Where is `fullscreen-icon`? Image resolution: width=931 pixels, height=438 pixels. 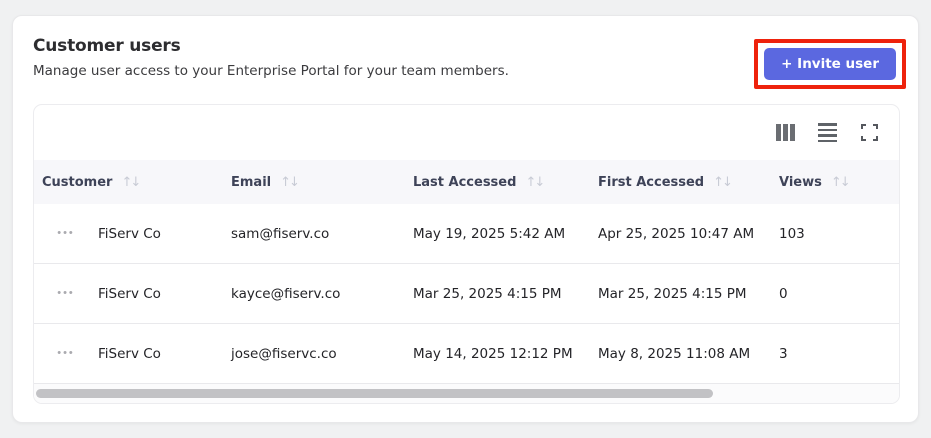 fullscreen-icon is located at coordinates (869, 132).